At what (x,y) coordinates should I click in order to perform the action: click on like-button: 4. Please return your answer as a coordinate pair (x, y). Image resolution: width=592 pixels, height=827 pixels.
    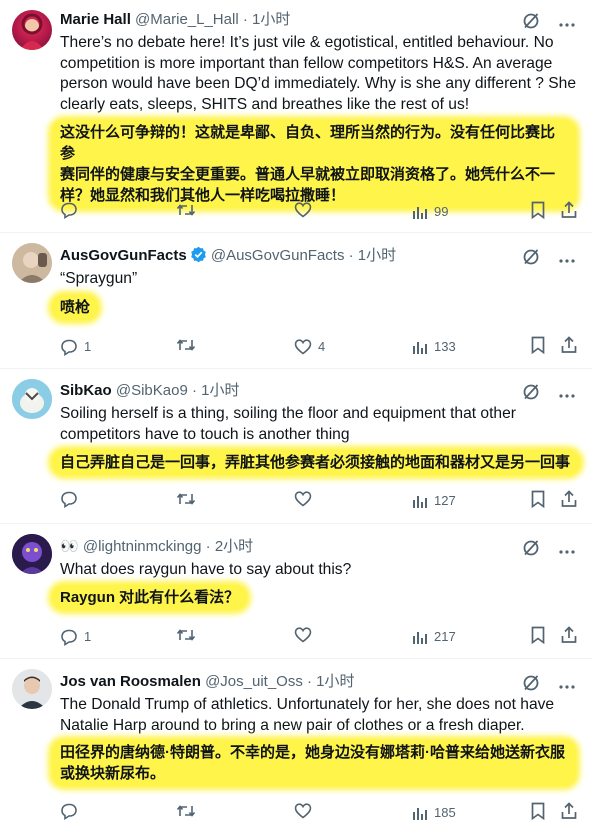
    Looking at the image, I should click on (309, 347).